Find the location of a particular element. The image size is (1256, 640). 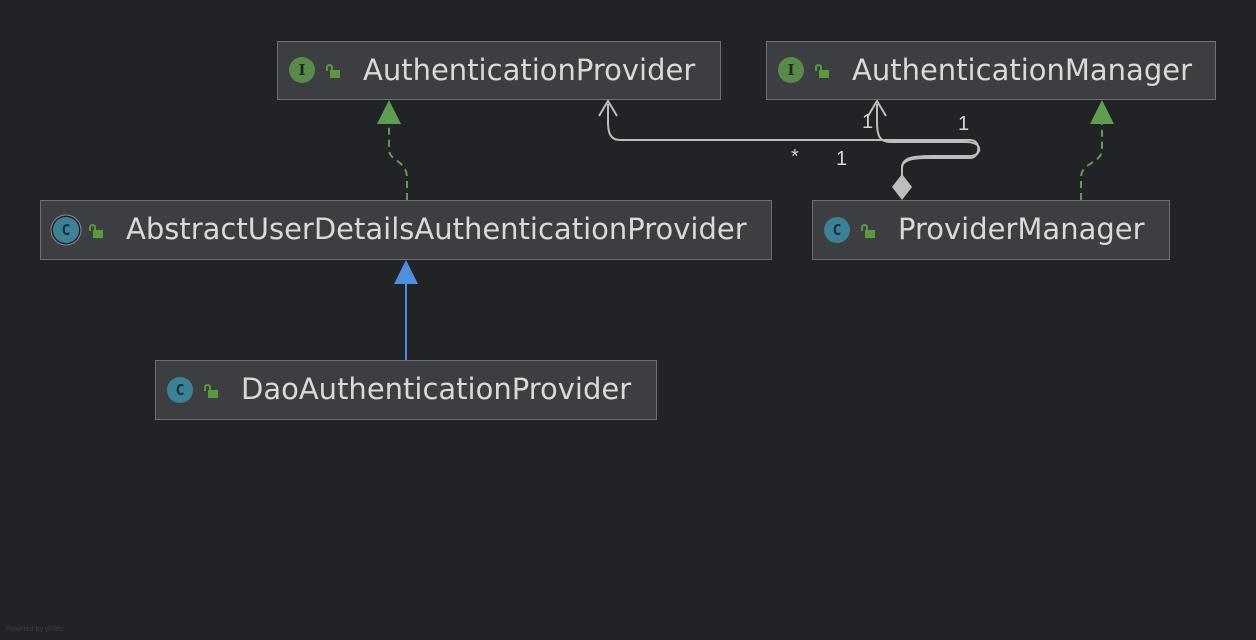

node-authentication-manager: I AuthenticationManager is located at coordinates (991, 70).